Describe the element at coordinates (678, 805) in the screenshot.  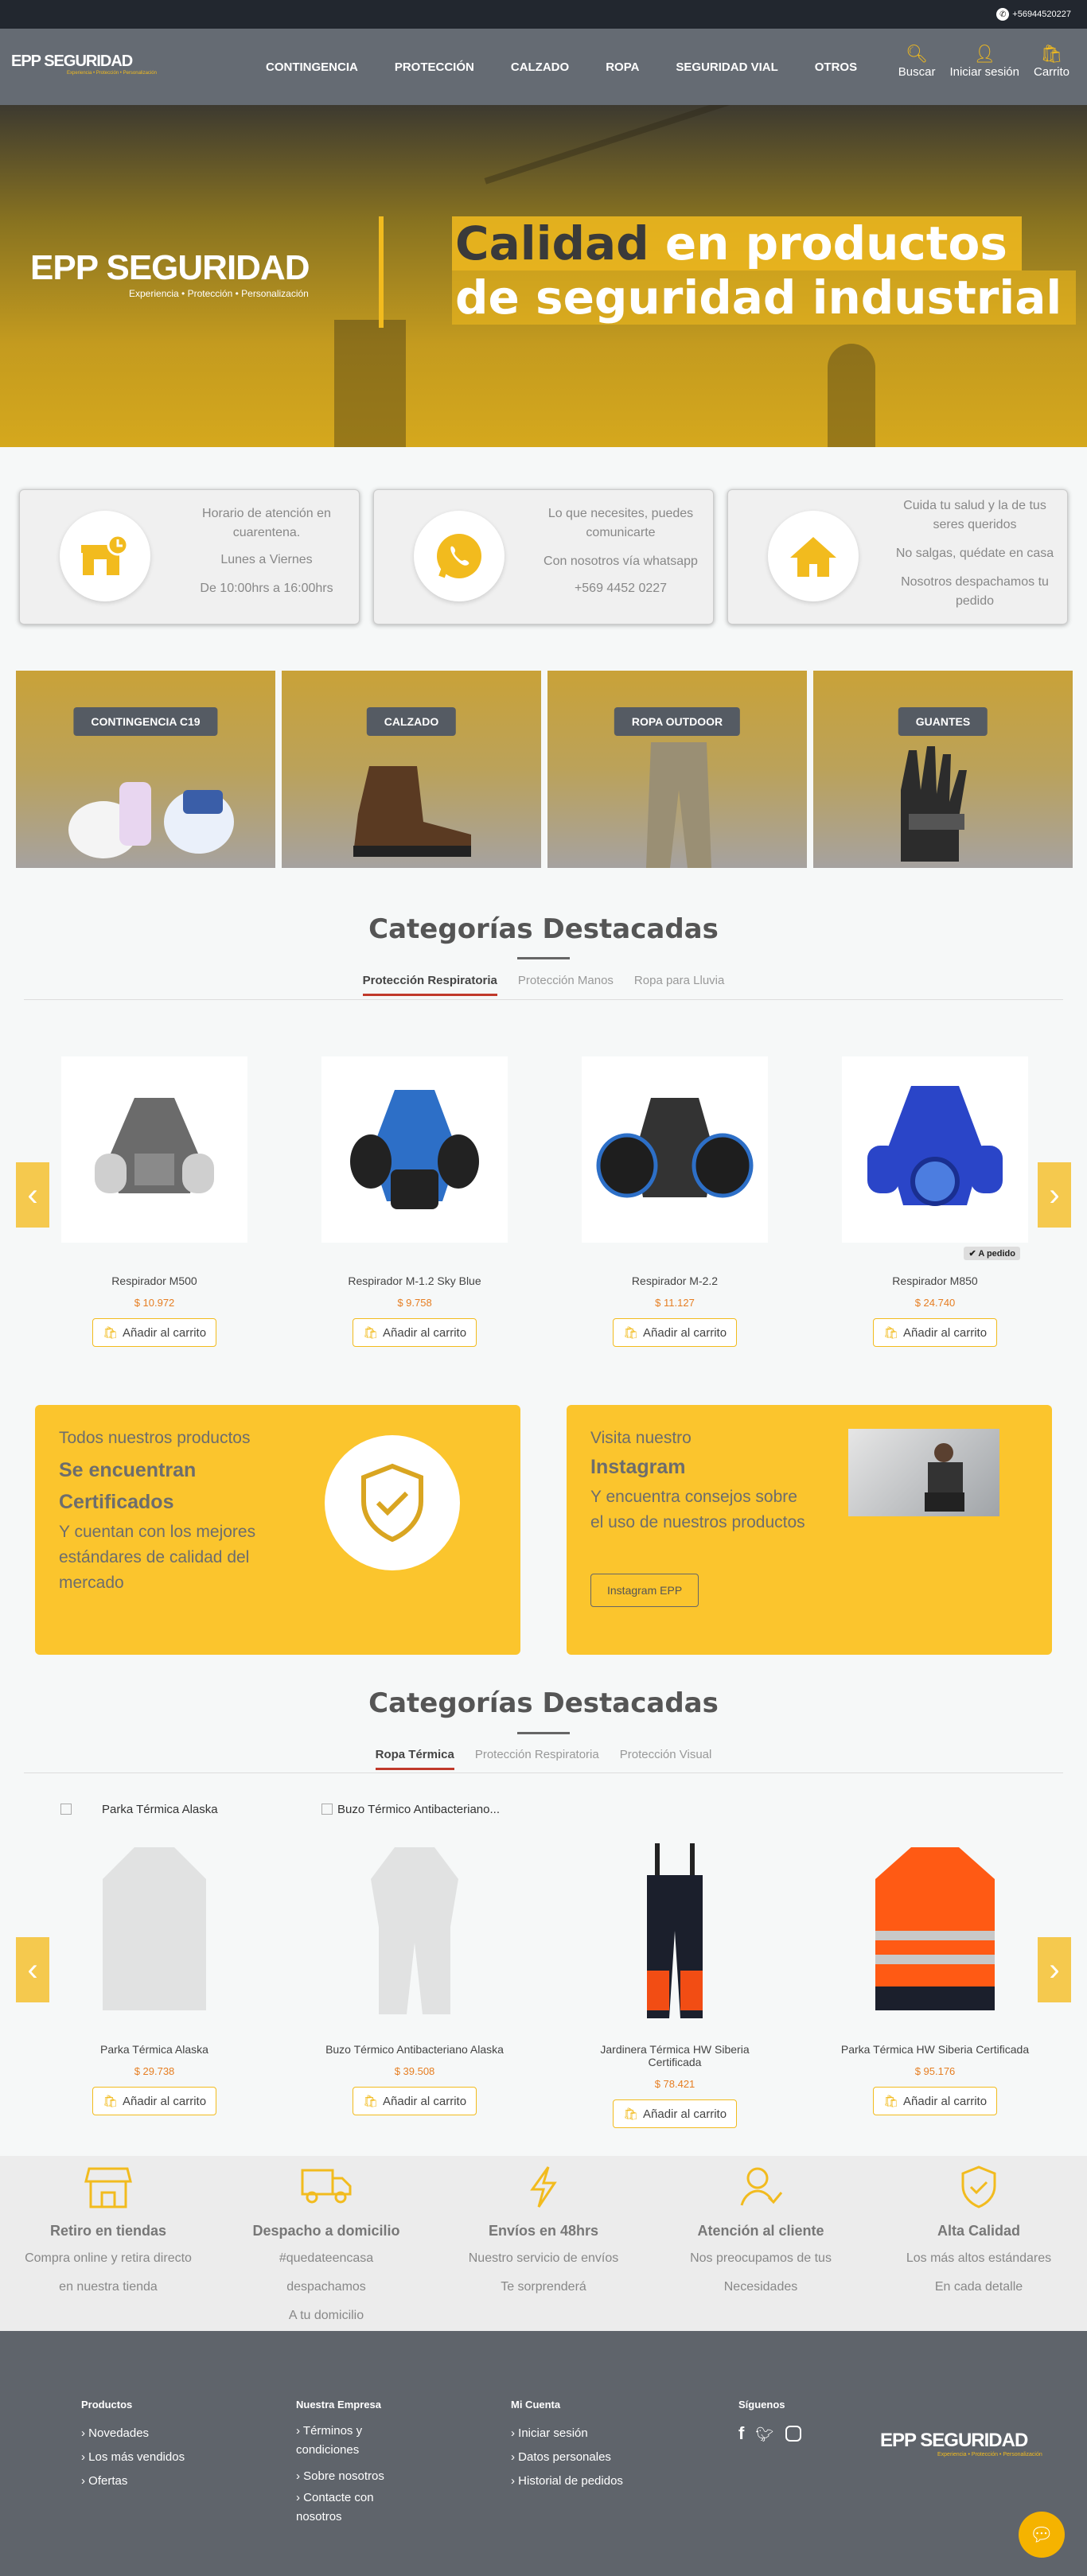
I see `pants-image` at that location.